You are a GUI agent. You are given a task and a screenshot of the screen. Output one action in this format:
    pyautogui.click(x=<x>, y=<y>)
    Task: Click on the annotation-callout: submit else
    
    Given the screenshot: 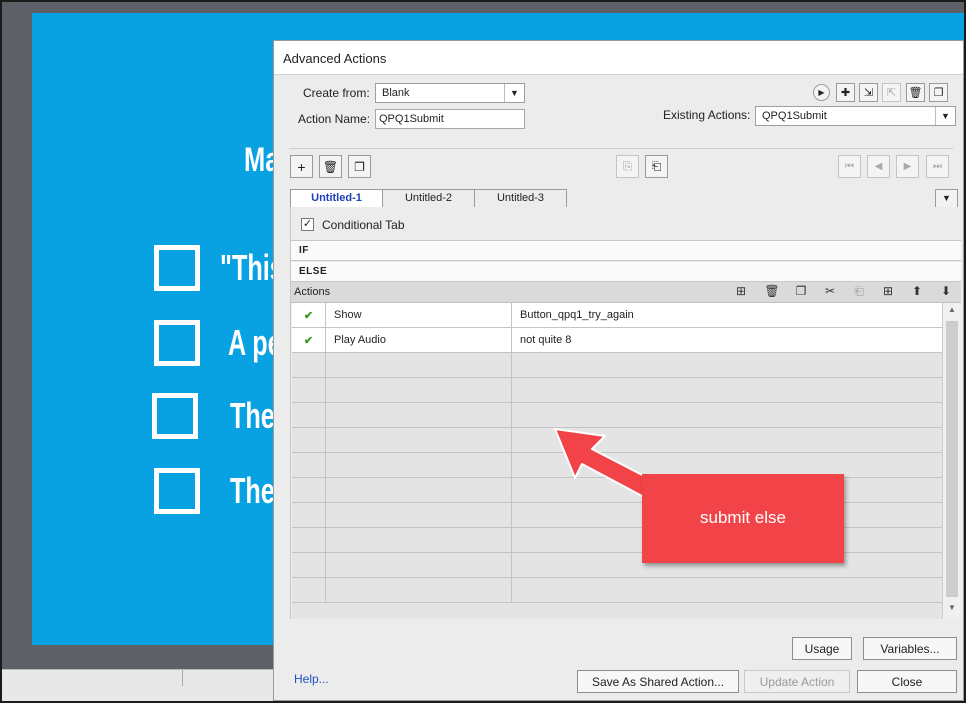 What is the action you would take?
    pyautogui.click(x=743, y=518)
    